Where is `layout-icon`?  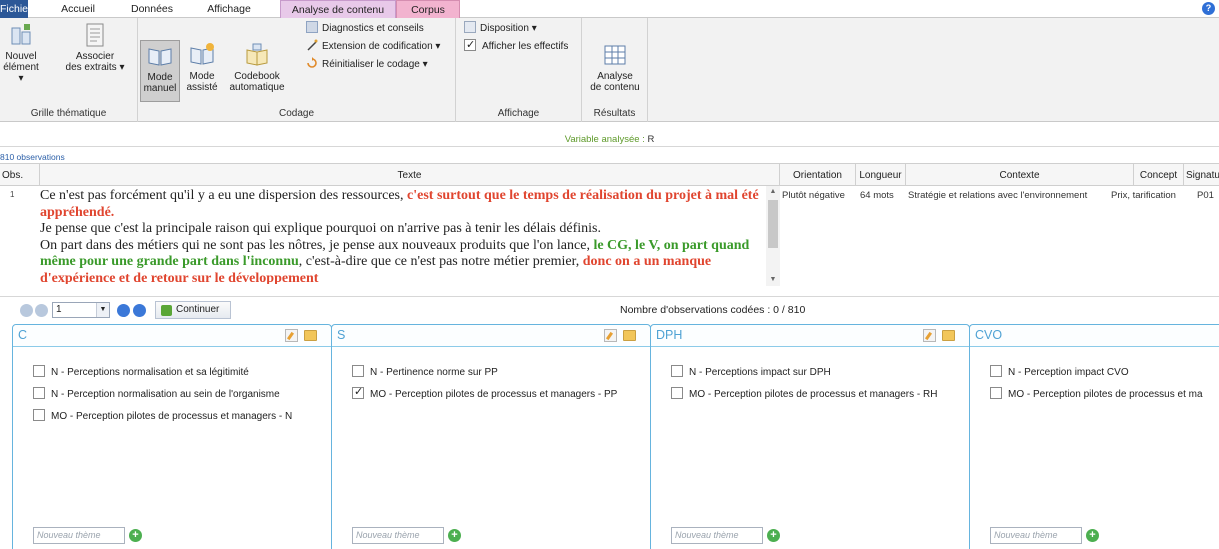 layout-icon is located at coordinates (470, 27).